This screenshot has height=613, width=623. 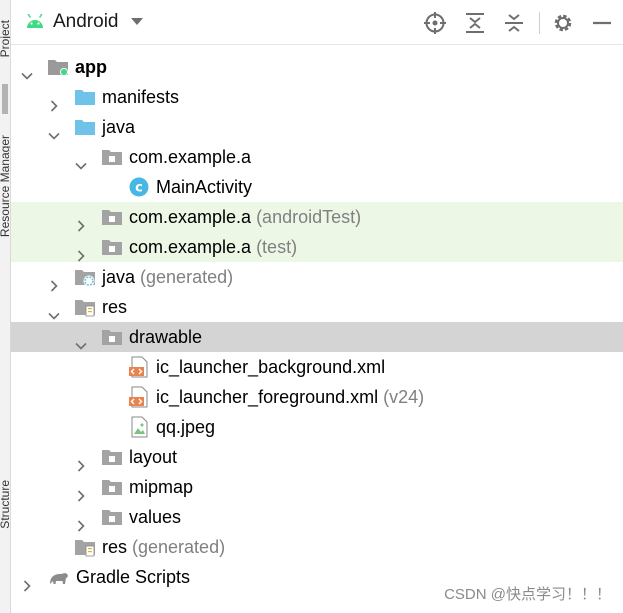 I want to click on tree-row: ic_launcher_foreground.xml (v24), so click(x=317, y=397).